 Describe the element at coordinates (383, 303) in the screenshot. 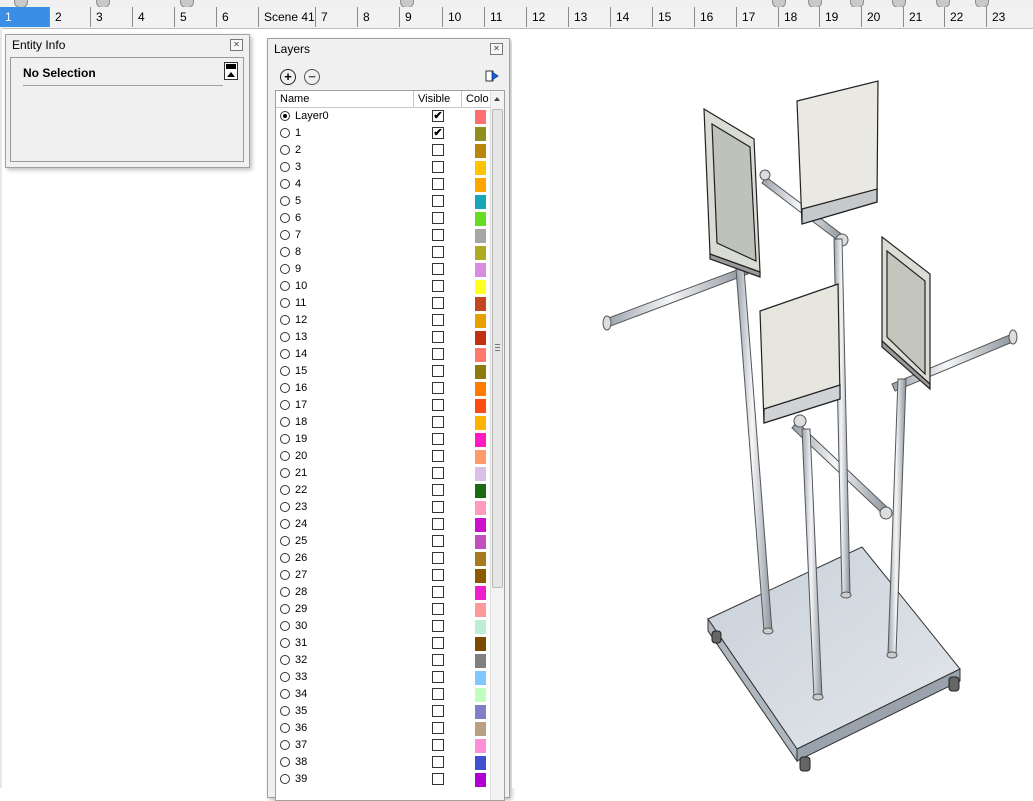

I see `layer-row: 11` at that location.